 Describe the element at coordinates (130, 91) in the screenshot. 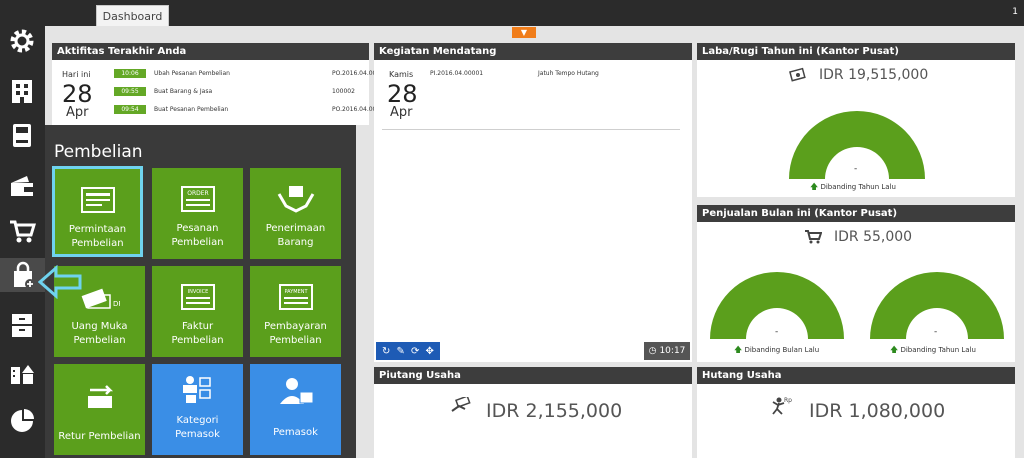

I see `activity-time: 09:55` at that location.